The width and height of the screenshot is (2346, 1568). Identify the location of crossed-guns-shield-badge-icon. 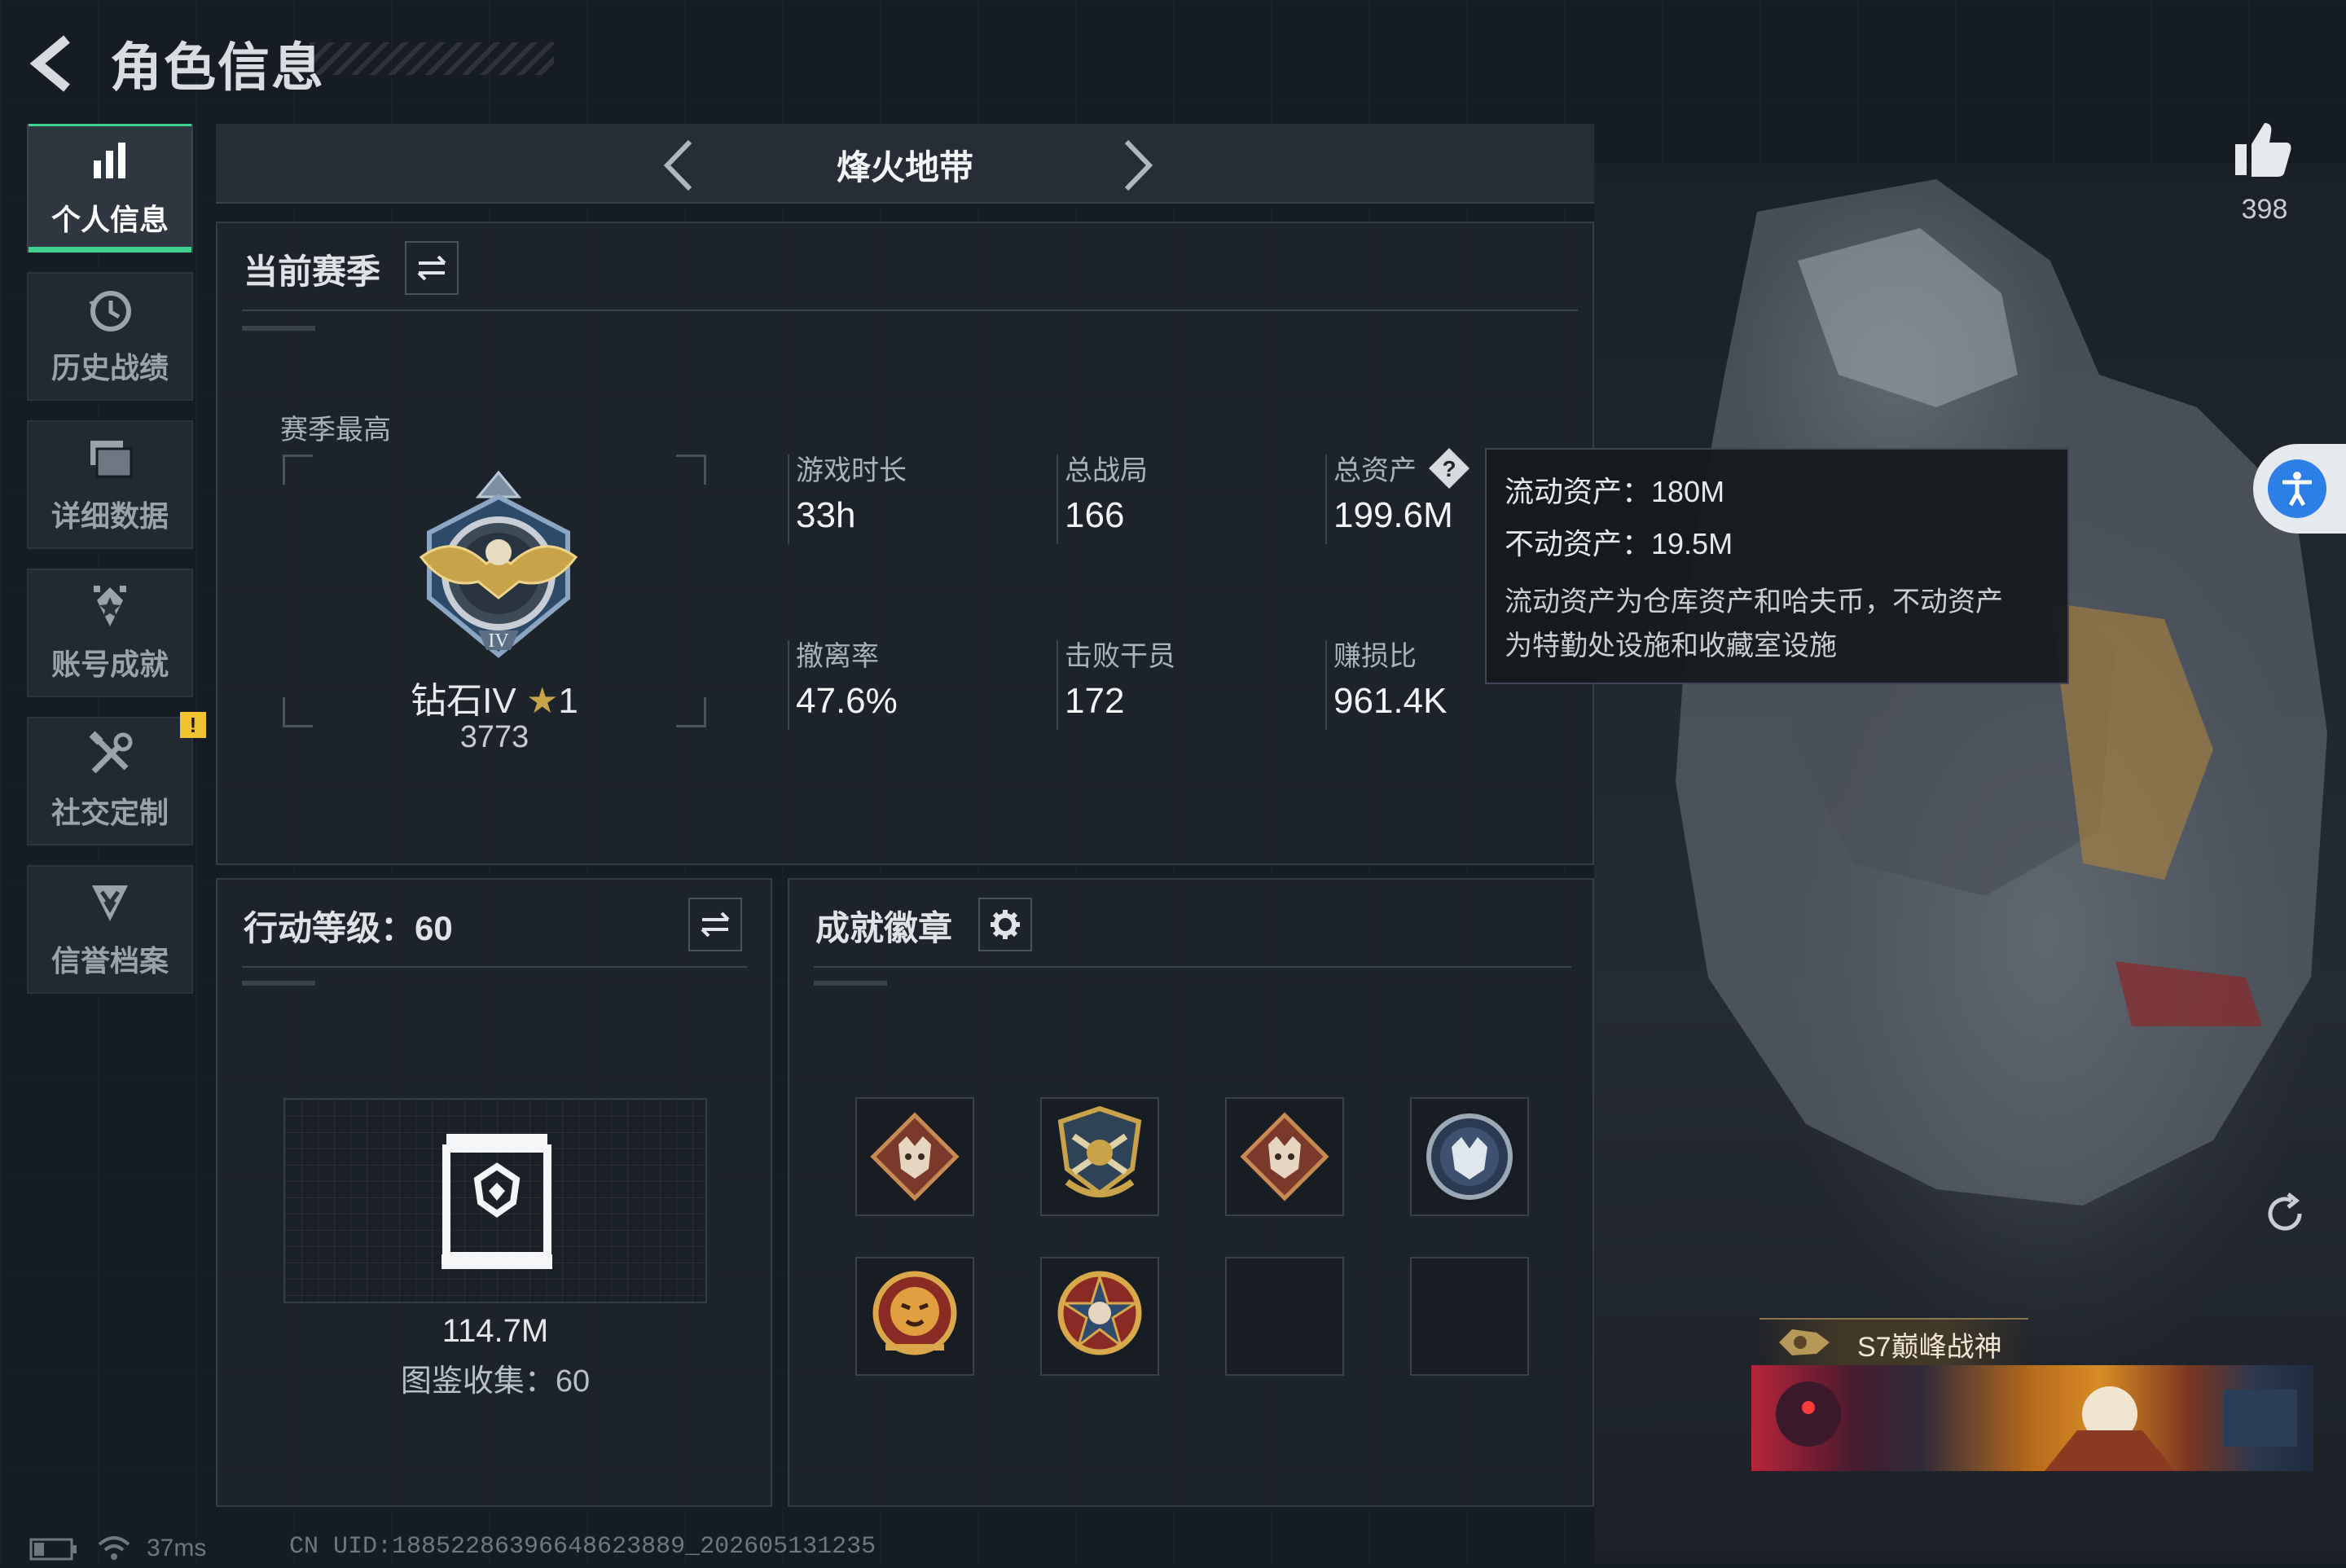
(1099, 1151).